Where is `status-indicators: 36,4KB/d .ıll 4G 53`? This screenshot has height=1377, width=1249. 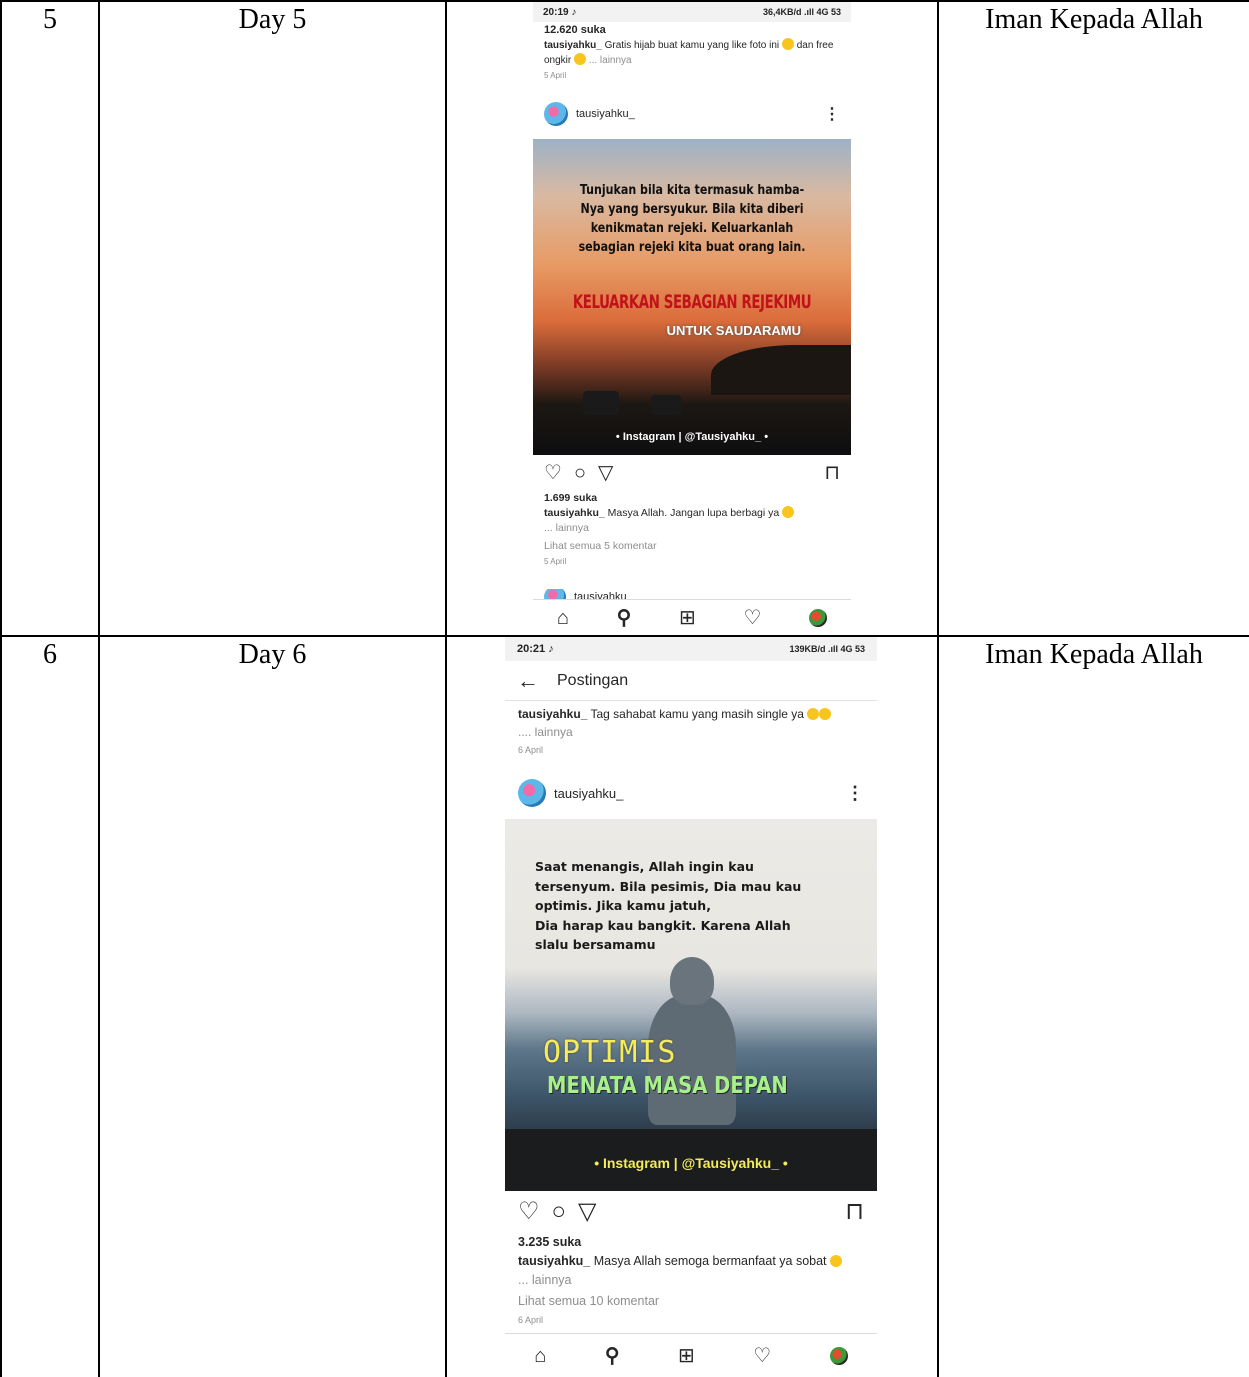 status-indicators: 36,4KB/d .ıll 4G 53 is located at coordinates (801, 12).